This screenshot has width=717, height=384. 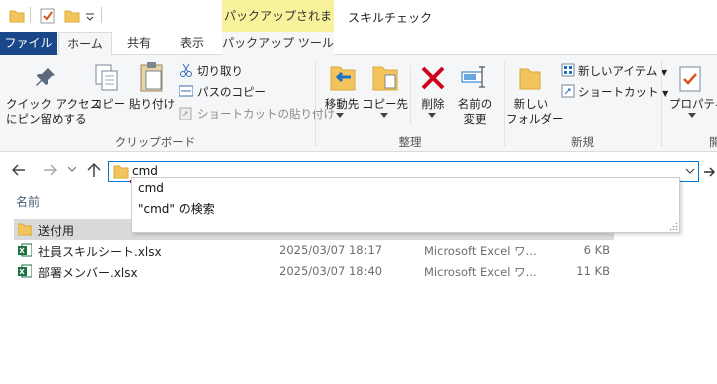 I want to click on column-header-name: 名前, so click(x=28, y=201).